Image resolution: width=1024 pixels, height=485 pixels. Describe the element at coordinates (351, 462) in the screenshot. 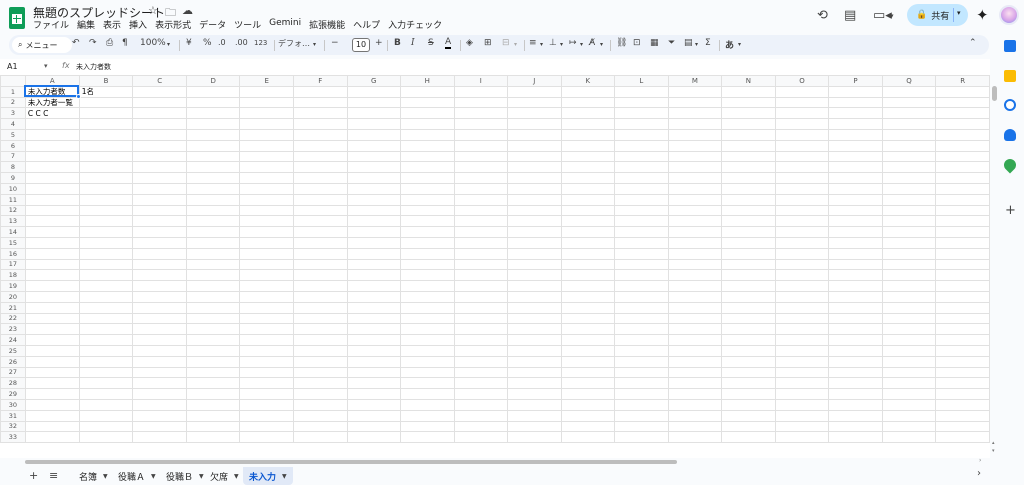

I see `horizontal-scrollbar` at that location.